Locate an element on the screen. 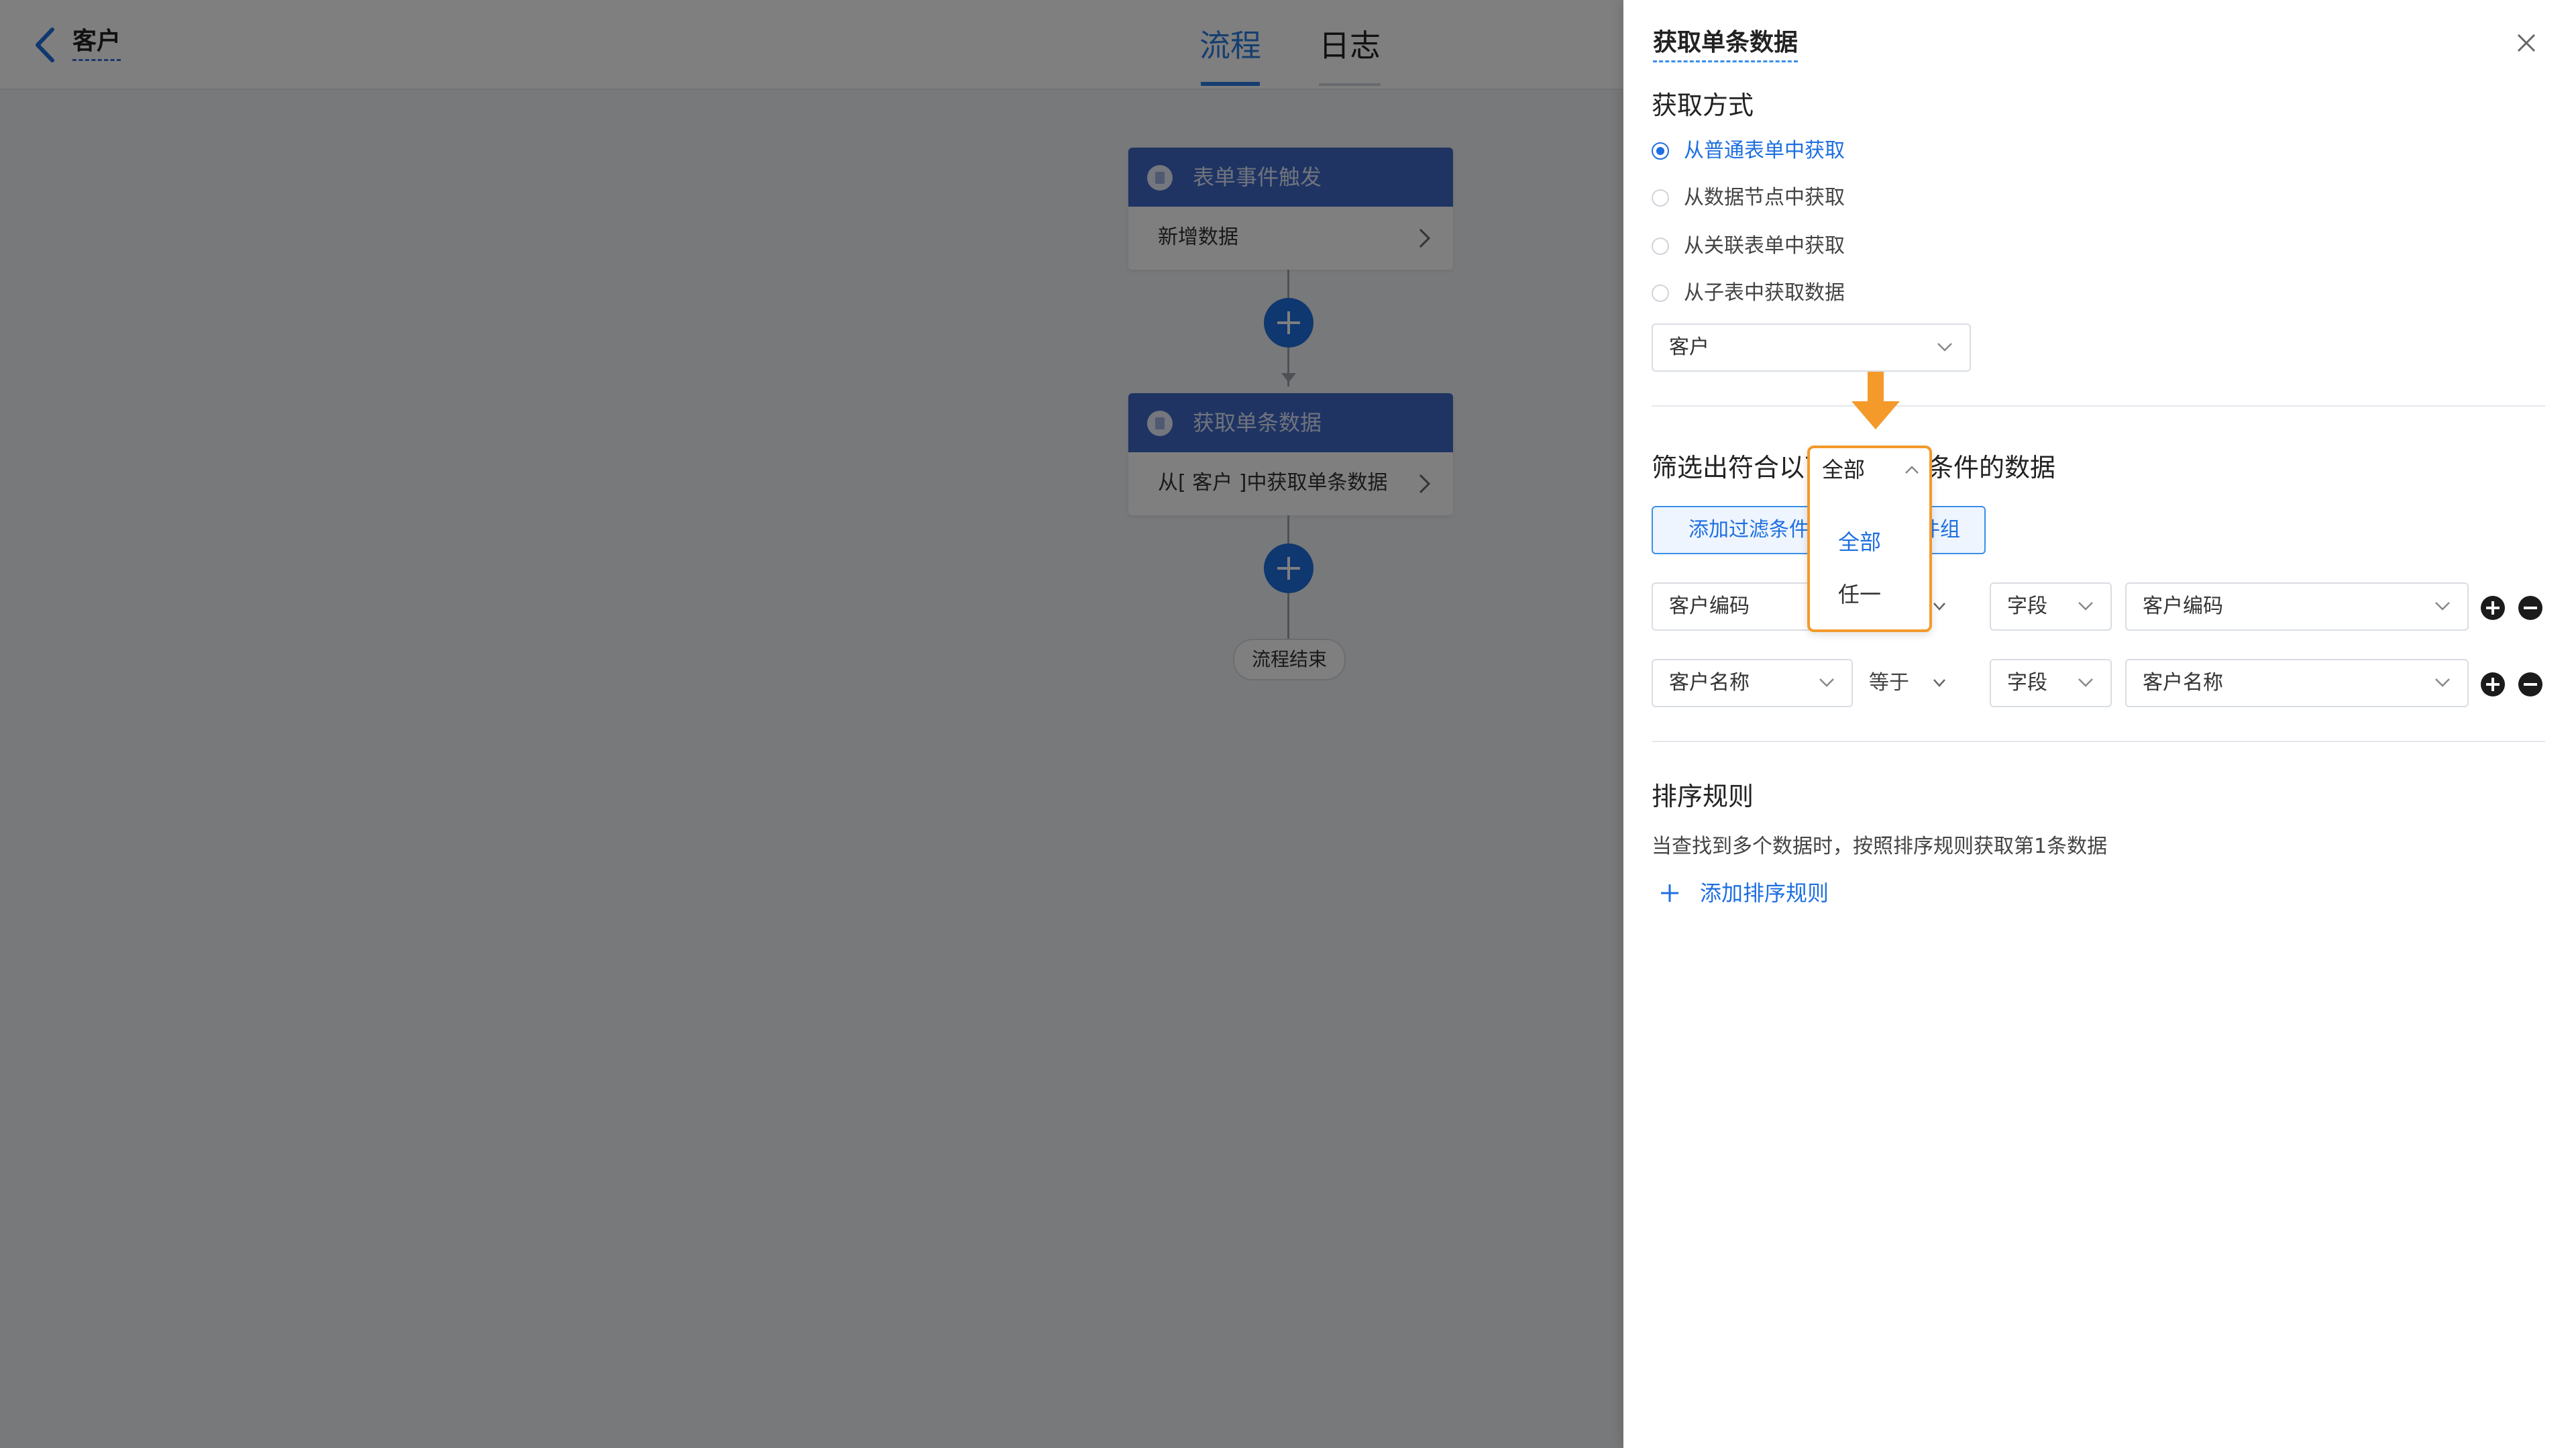 The height and width of the screenshot is (1448, 2576). fetch-method-label: 获取方式 is located at coordinates (1703, 105).